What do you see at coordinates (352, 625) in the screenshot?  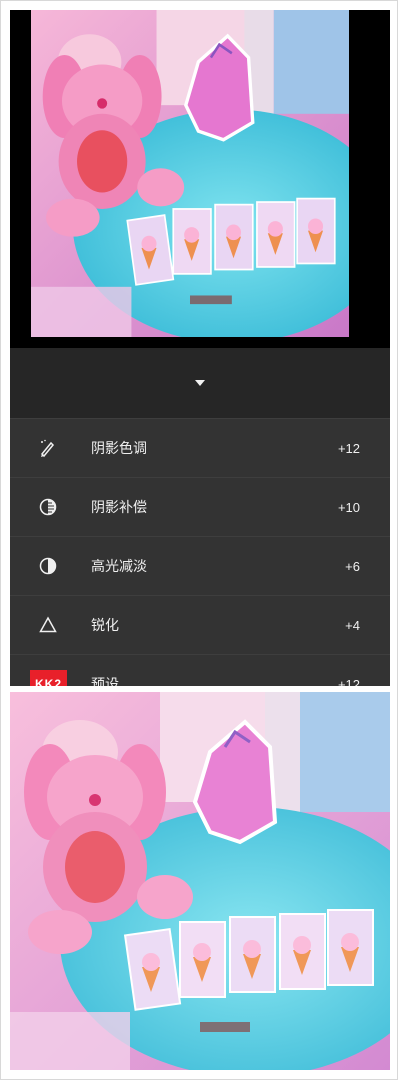 I see `tool-value: +4` at bounding box center [352, 625].